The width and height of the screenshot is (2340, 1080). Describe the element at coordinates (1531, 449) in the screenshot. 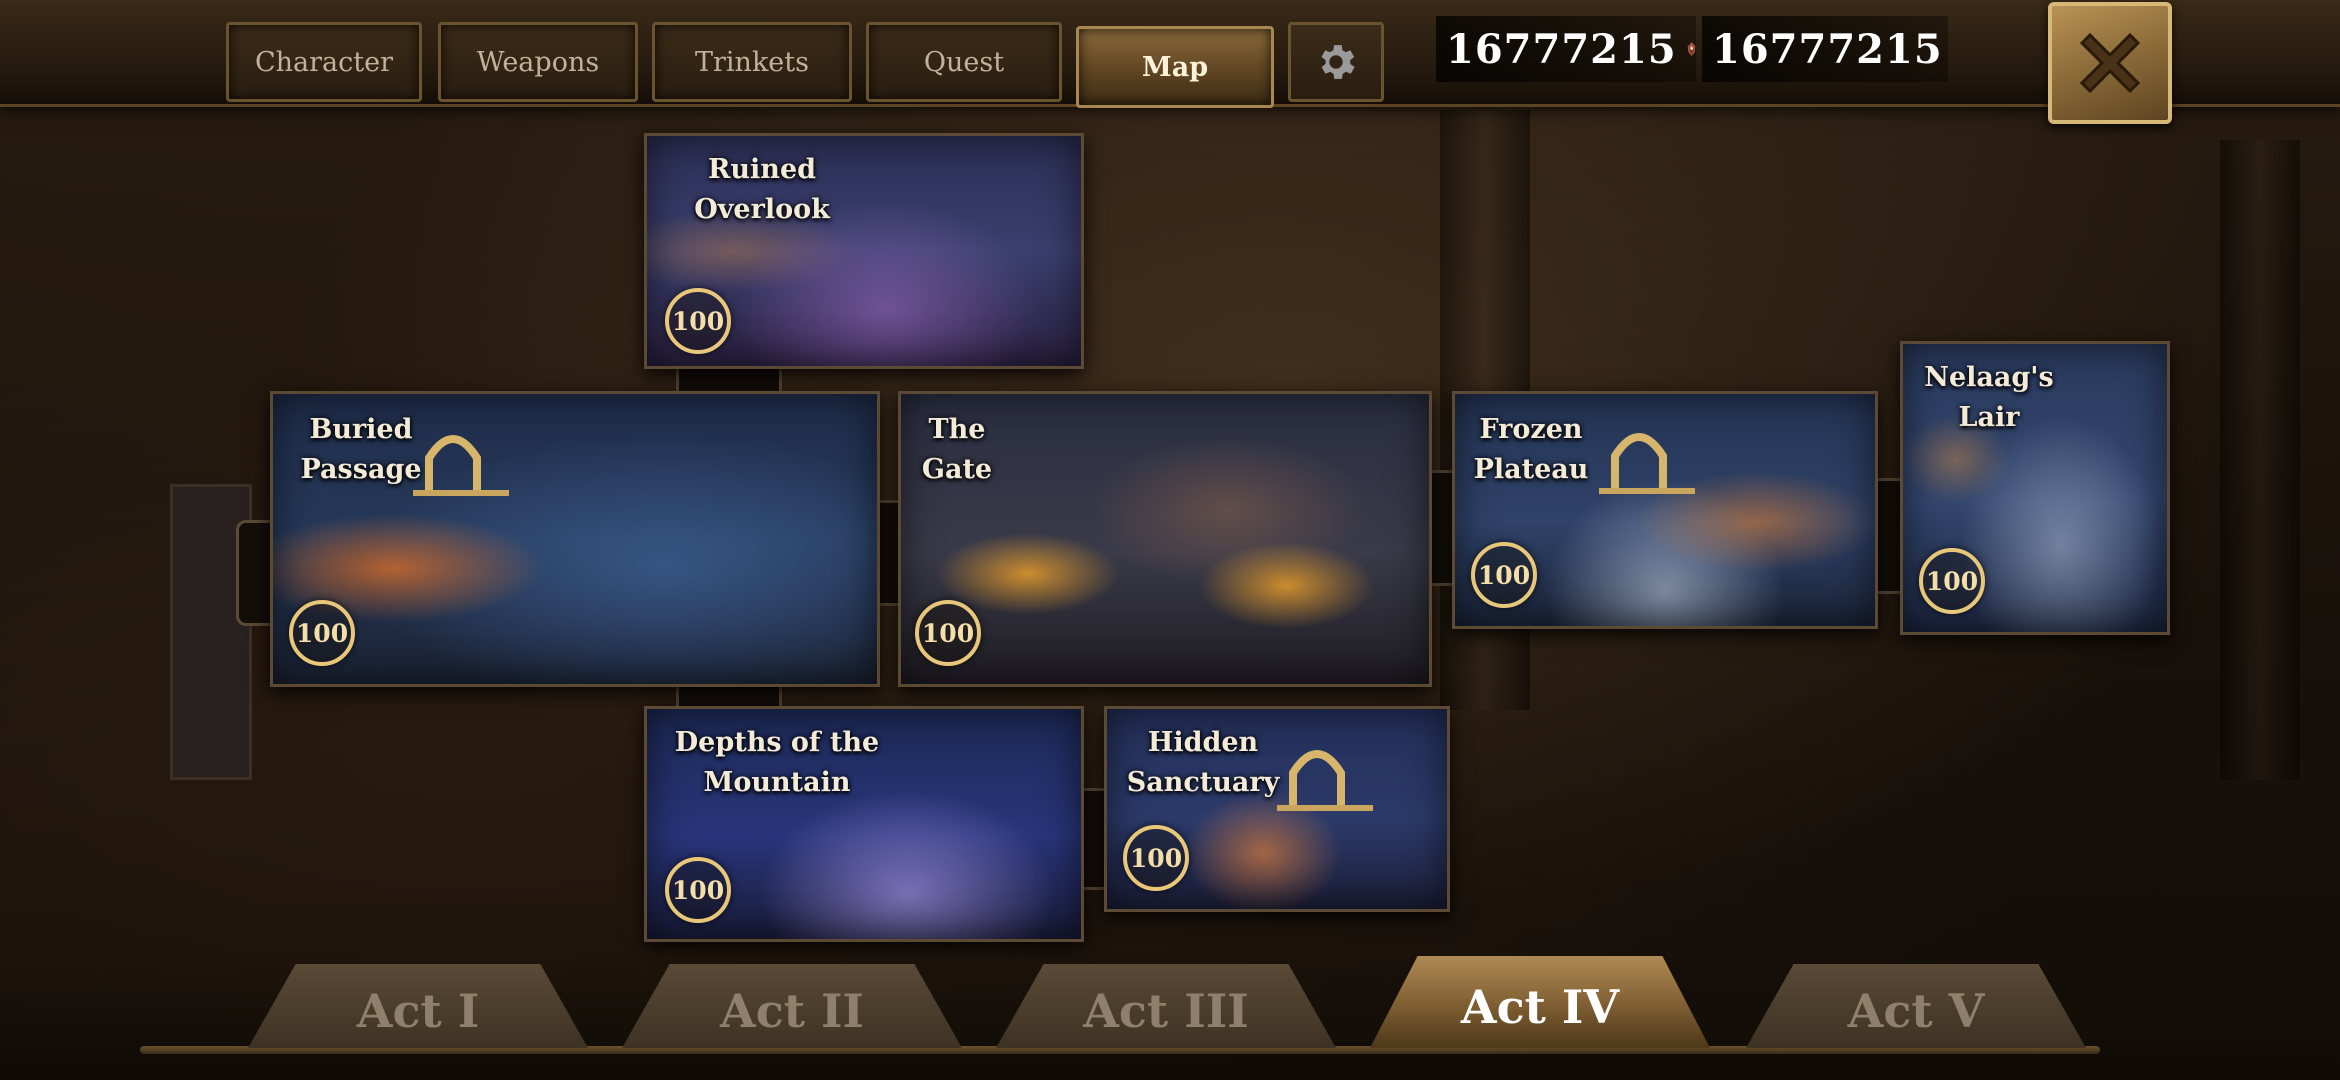

I see `location-name: Frozen Plateau` at that location.